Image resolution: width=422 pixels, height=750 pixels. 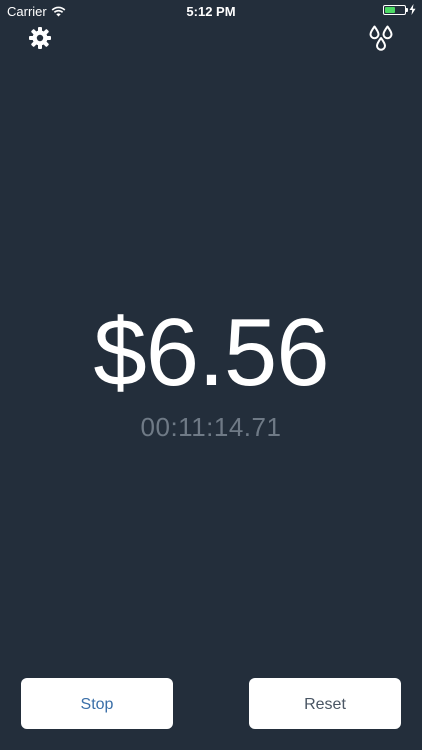 I want to click on reset-button: Reset, so click(x=325, y=703).